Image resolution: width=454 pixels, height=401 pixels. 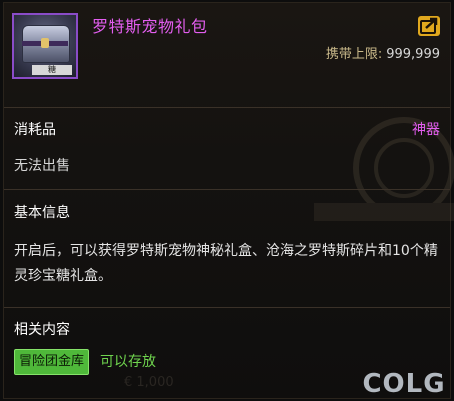 What do you see at coordinates (128, 362) in the screenshot?
I see `storable-text: 可以存放` at bounding box center [128, 362].